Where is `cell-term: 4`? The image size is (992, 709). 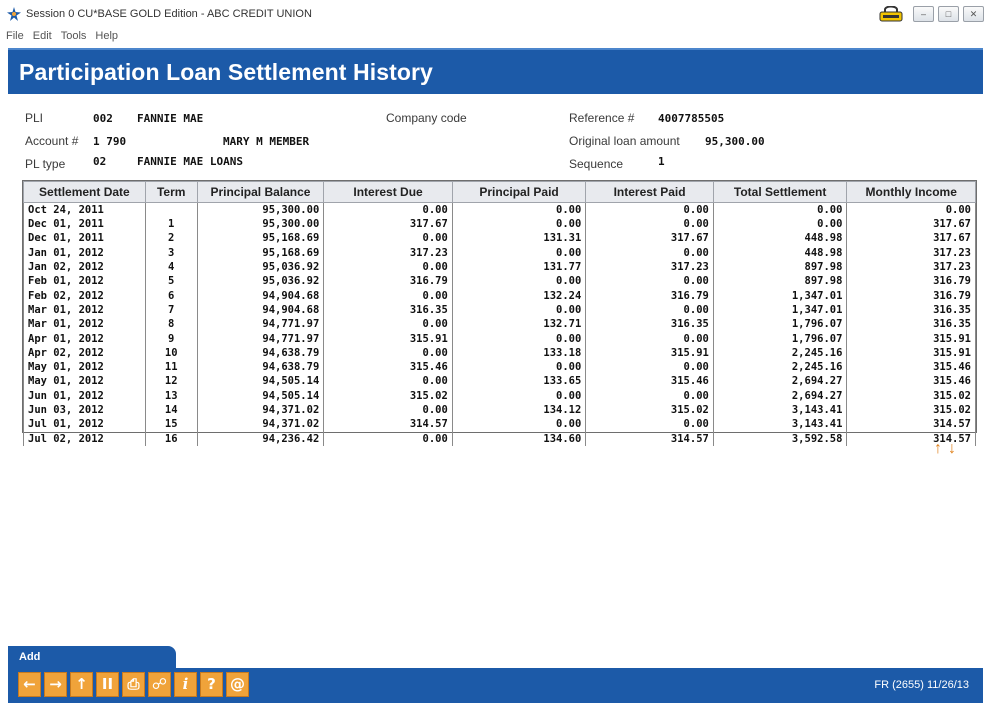
cell-term: 4 is located at coordinates (171, 267).